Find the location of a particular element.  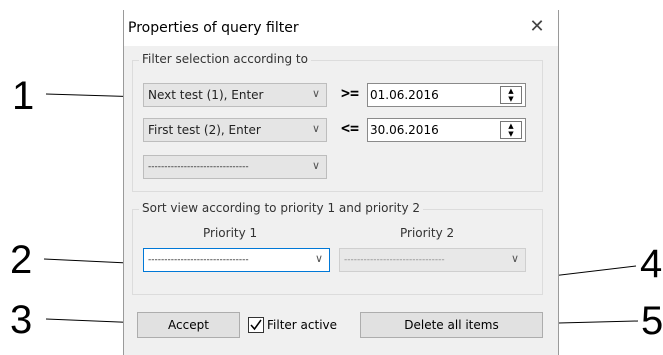

priority-1-label: Priority 1 is located at coordinates (230, 233).